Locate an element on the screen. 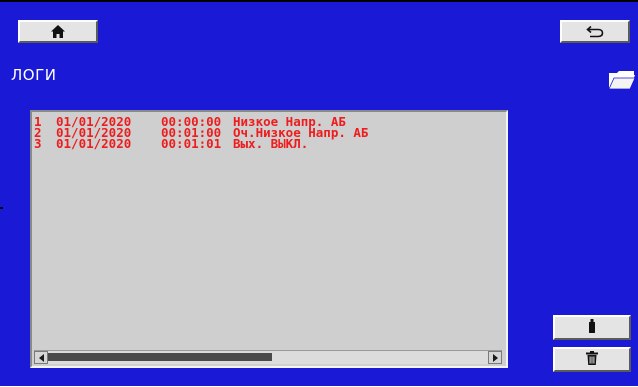 This screenshot has width=638, height=387. log-row: 3 01/01/2020 00:01:01 Вых. ВЫКЛ. is located at coordinates (269, 143).